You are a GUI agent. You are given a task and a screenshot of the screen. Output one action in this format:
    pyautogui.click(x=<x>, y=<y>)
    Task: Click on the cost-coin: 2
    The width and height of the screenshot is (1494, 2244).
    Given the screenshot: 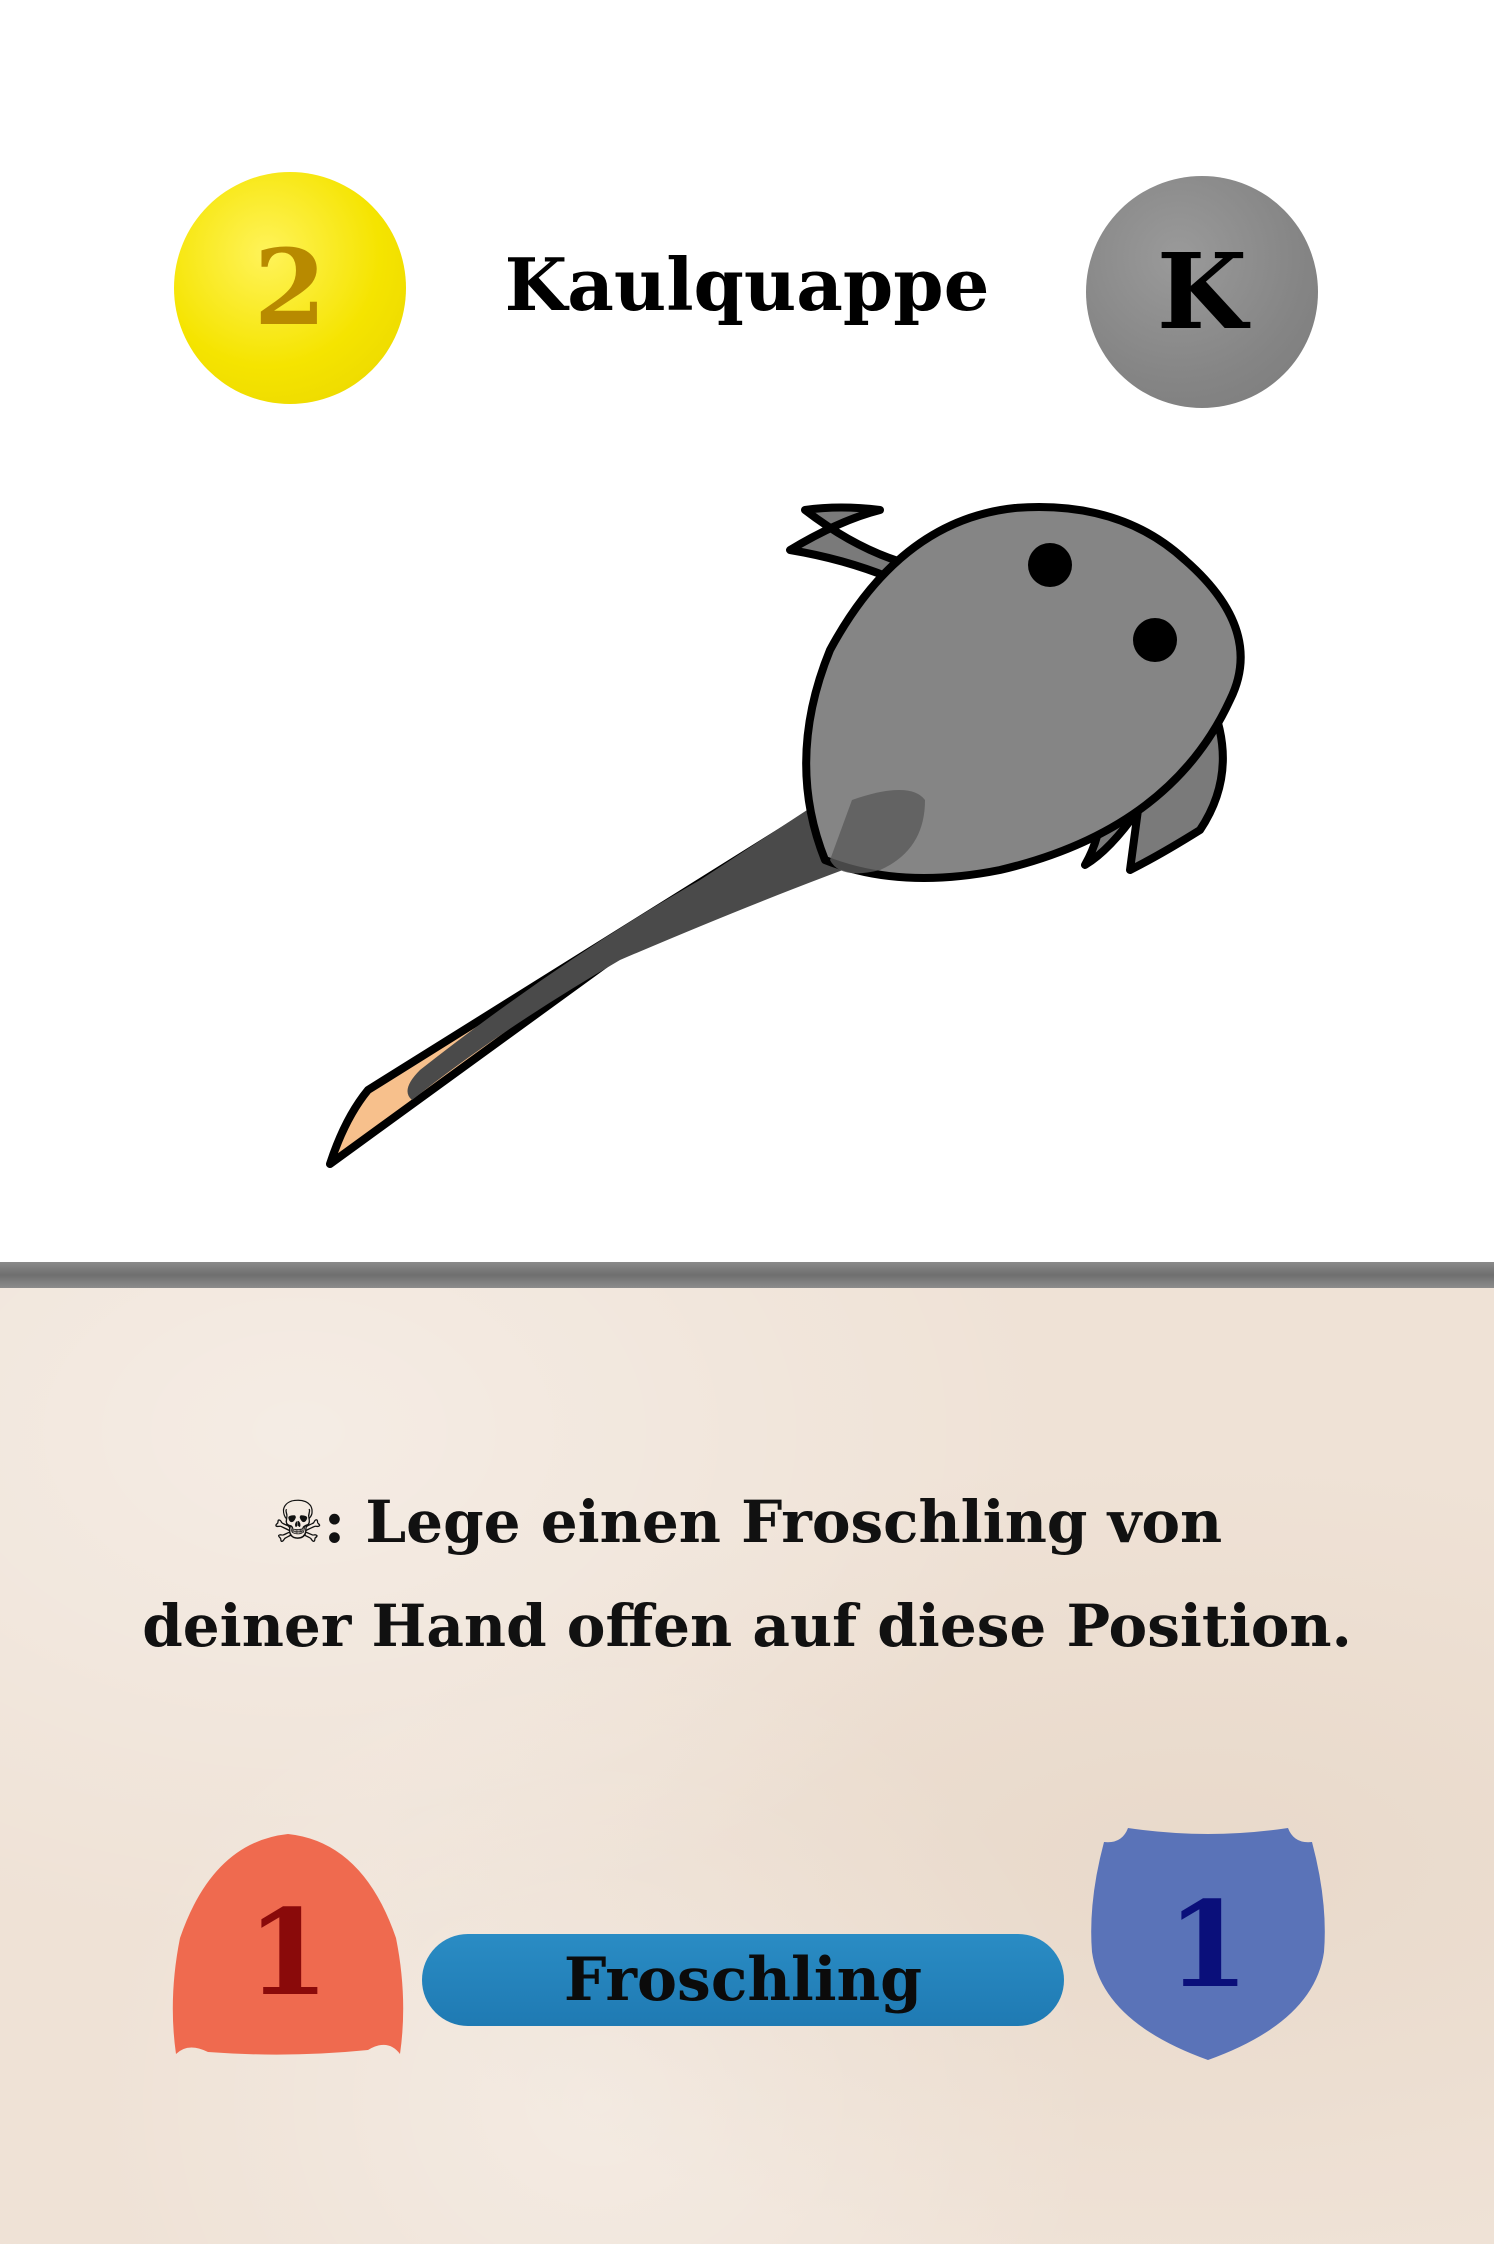 What is the action you would take?
    pyautogui.click(x=290, y=288)
    